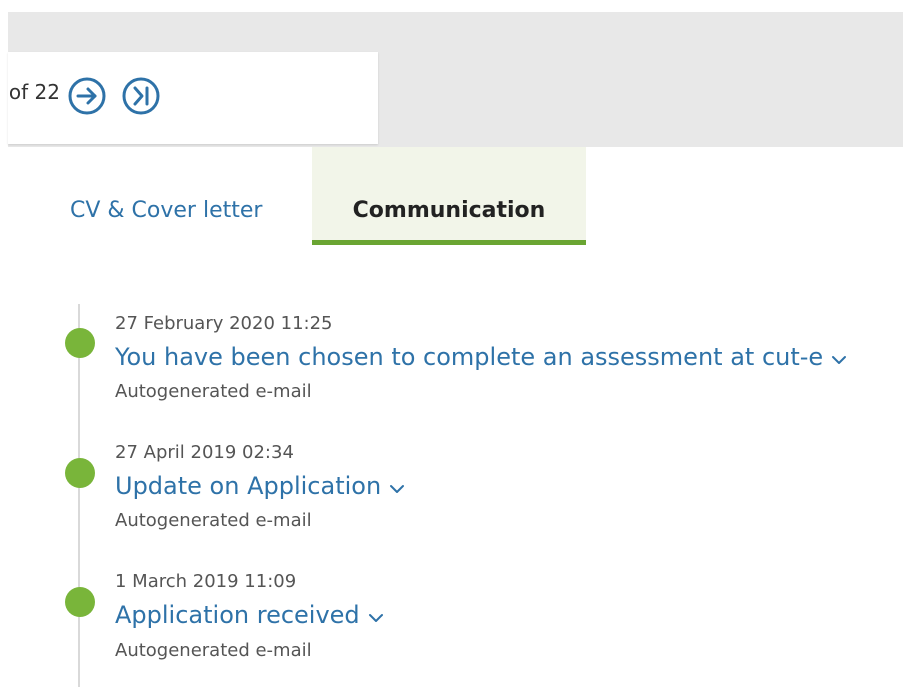 Image resolution: width=903 pixels, height=687 pixels. What do you see at coordinates (206, 581) in the screenshot?
I see `message-date: 1 March 2019 11:09` at bounding box center [206, 581].